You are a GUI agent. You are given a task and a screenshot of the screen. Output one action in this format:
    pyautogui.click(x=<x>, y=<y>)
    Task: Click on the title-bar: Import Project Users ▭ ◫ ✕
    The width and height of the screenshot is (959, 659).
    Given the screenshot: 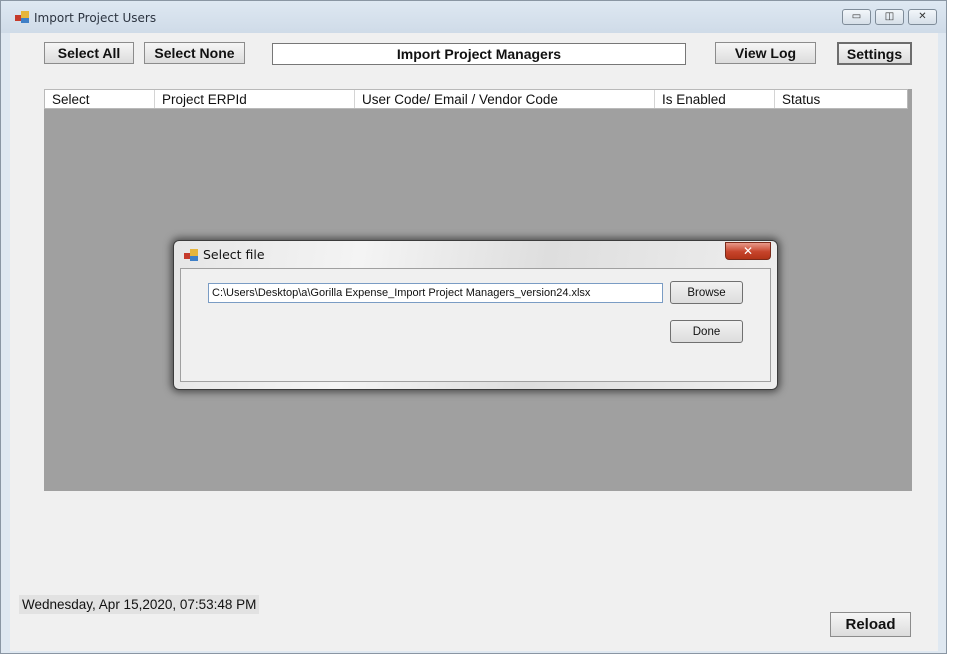 What is the action you would take?
    pyautogui.click(x=473, y=17)
    